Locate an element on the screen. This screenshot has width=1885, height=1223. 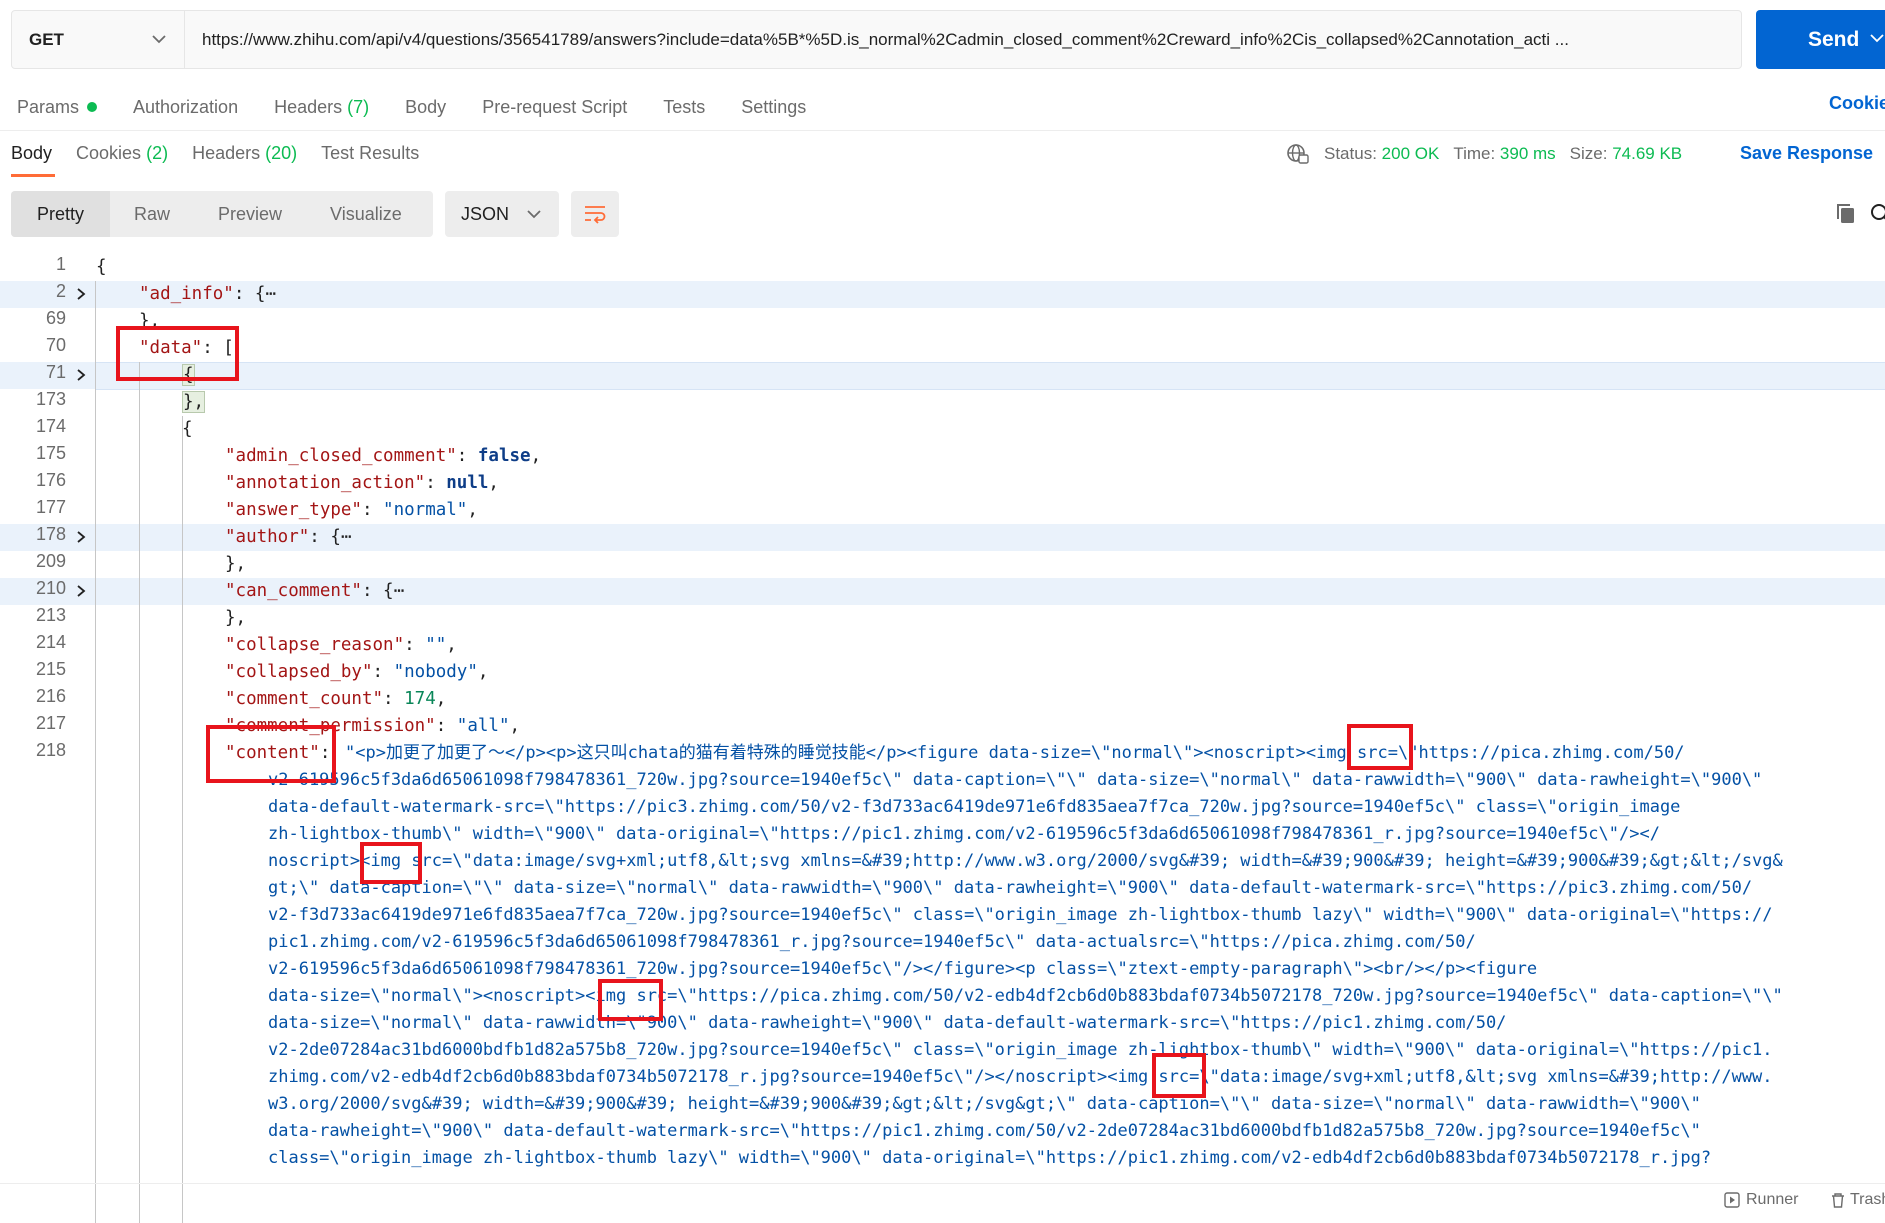
json-key: "annotation_action" is located at coordinates (325, 483).